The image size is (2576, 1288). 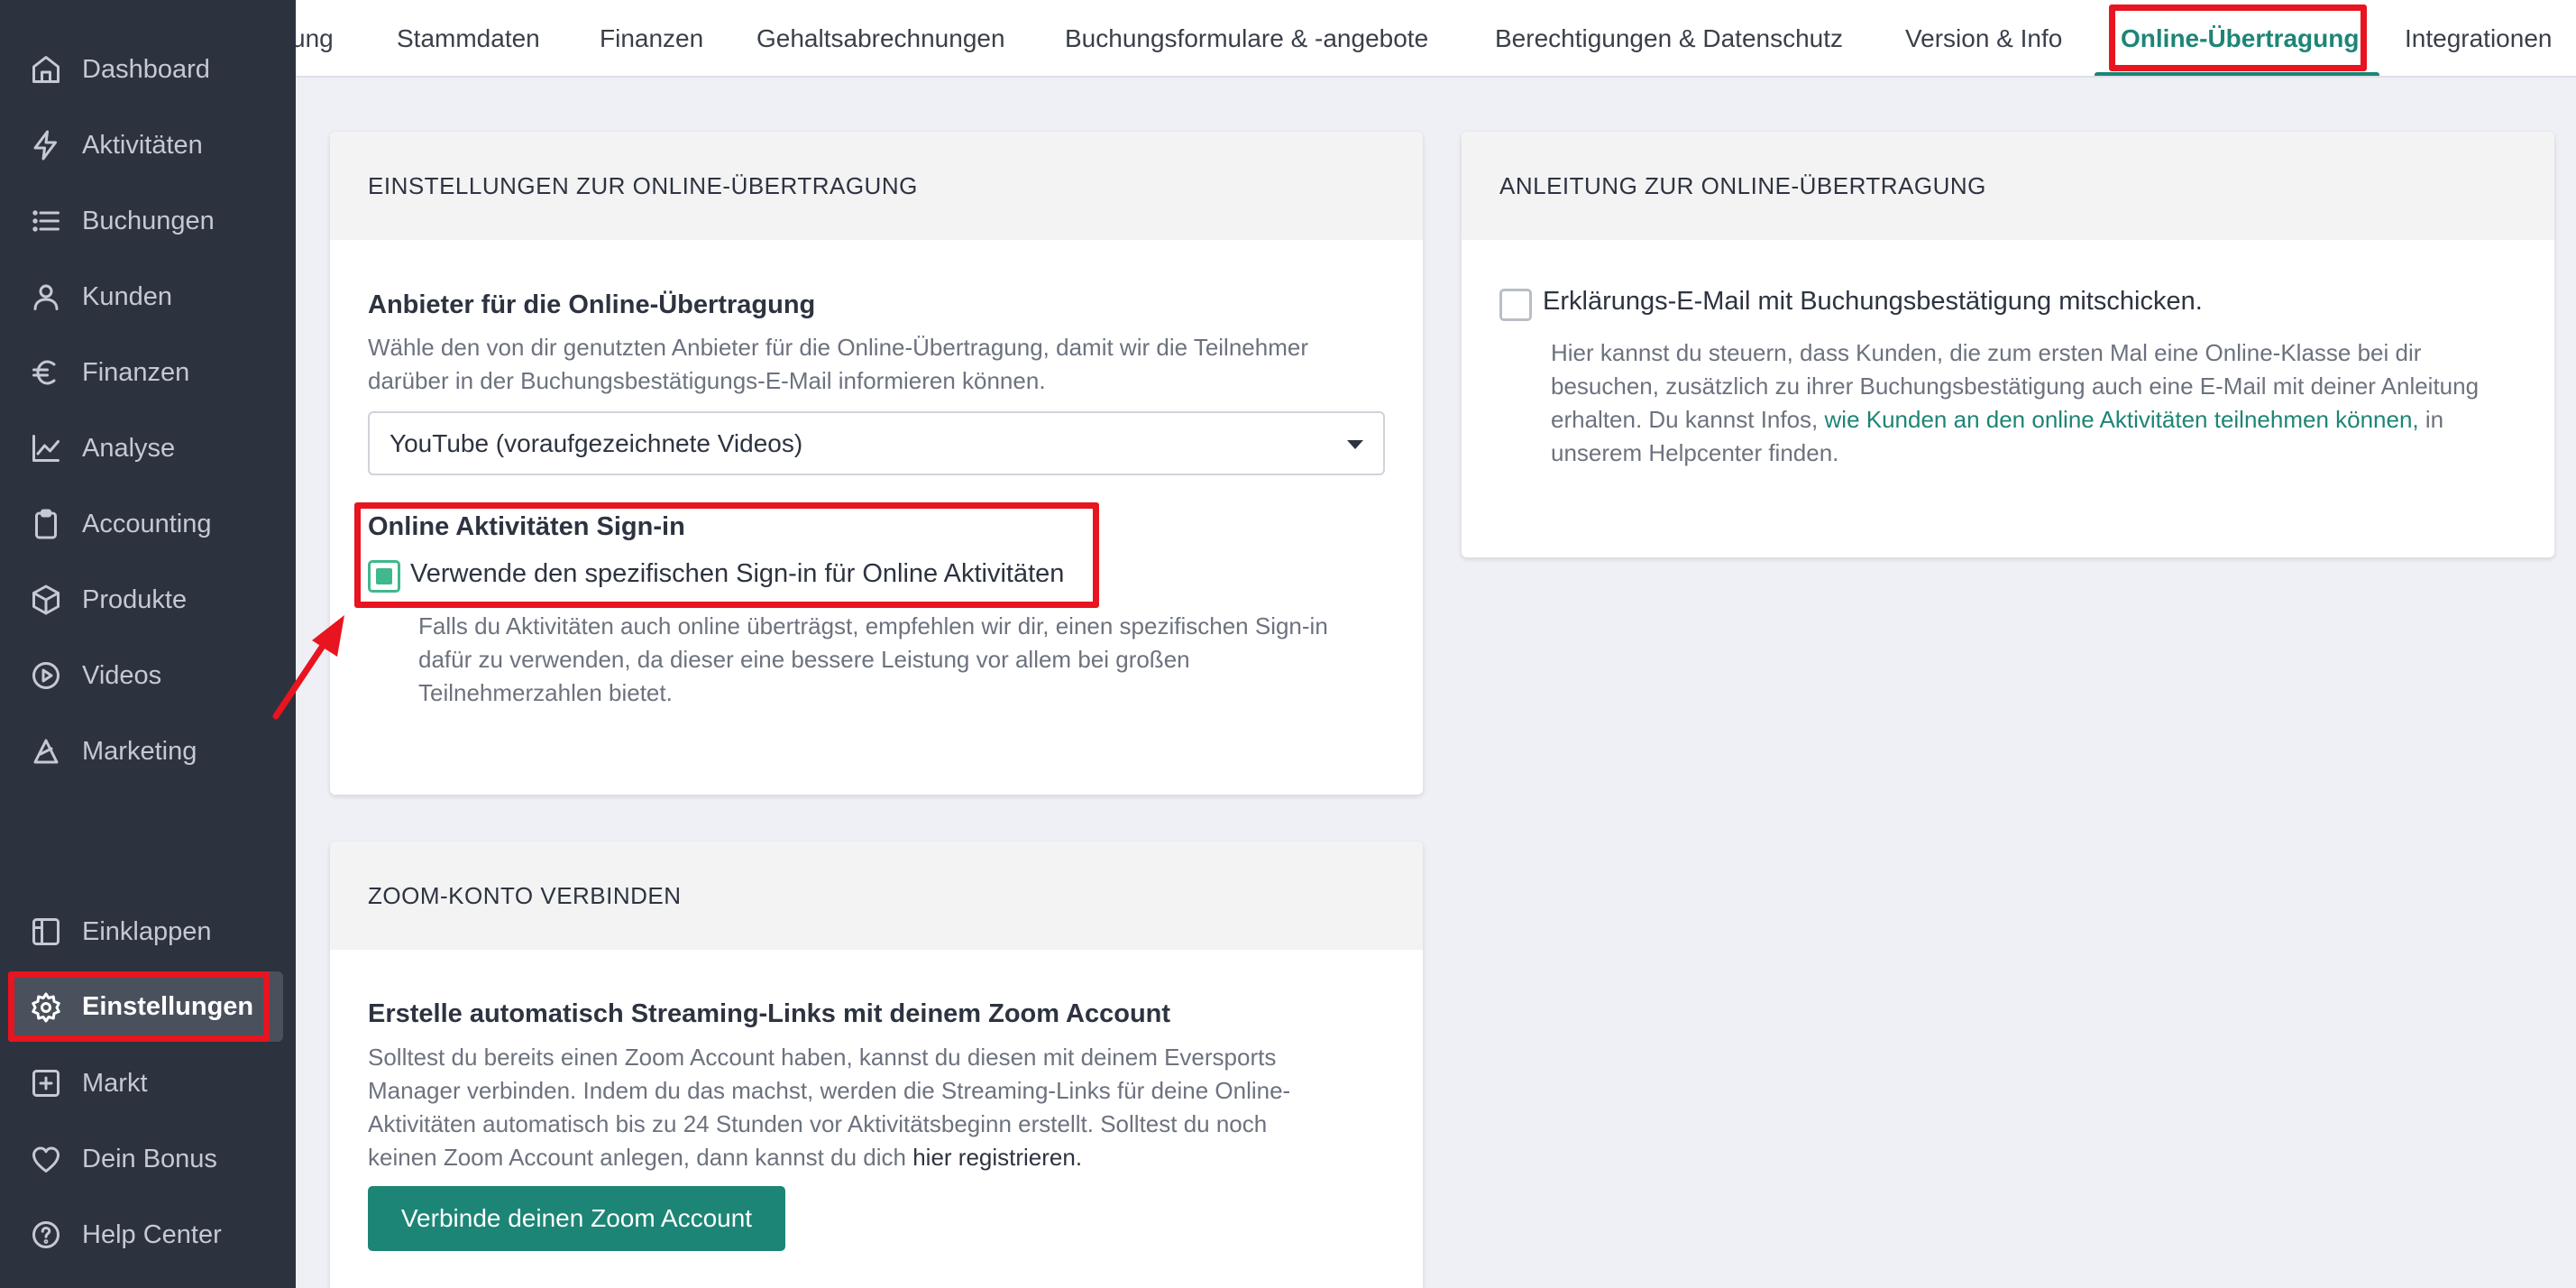 What do you see at coordinates (46, 1008) in the screenshot?
I see `gear-icon` at bounding box center [46, 1008].